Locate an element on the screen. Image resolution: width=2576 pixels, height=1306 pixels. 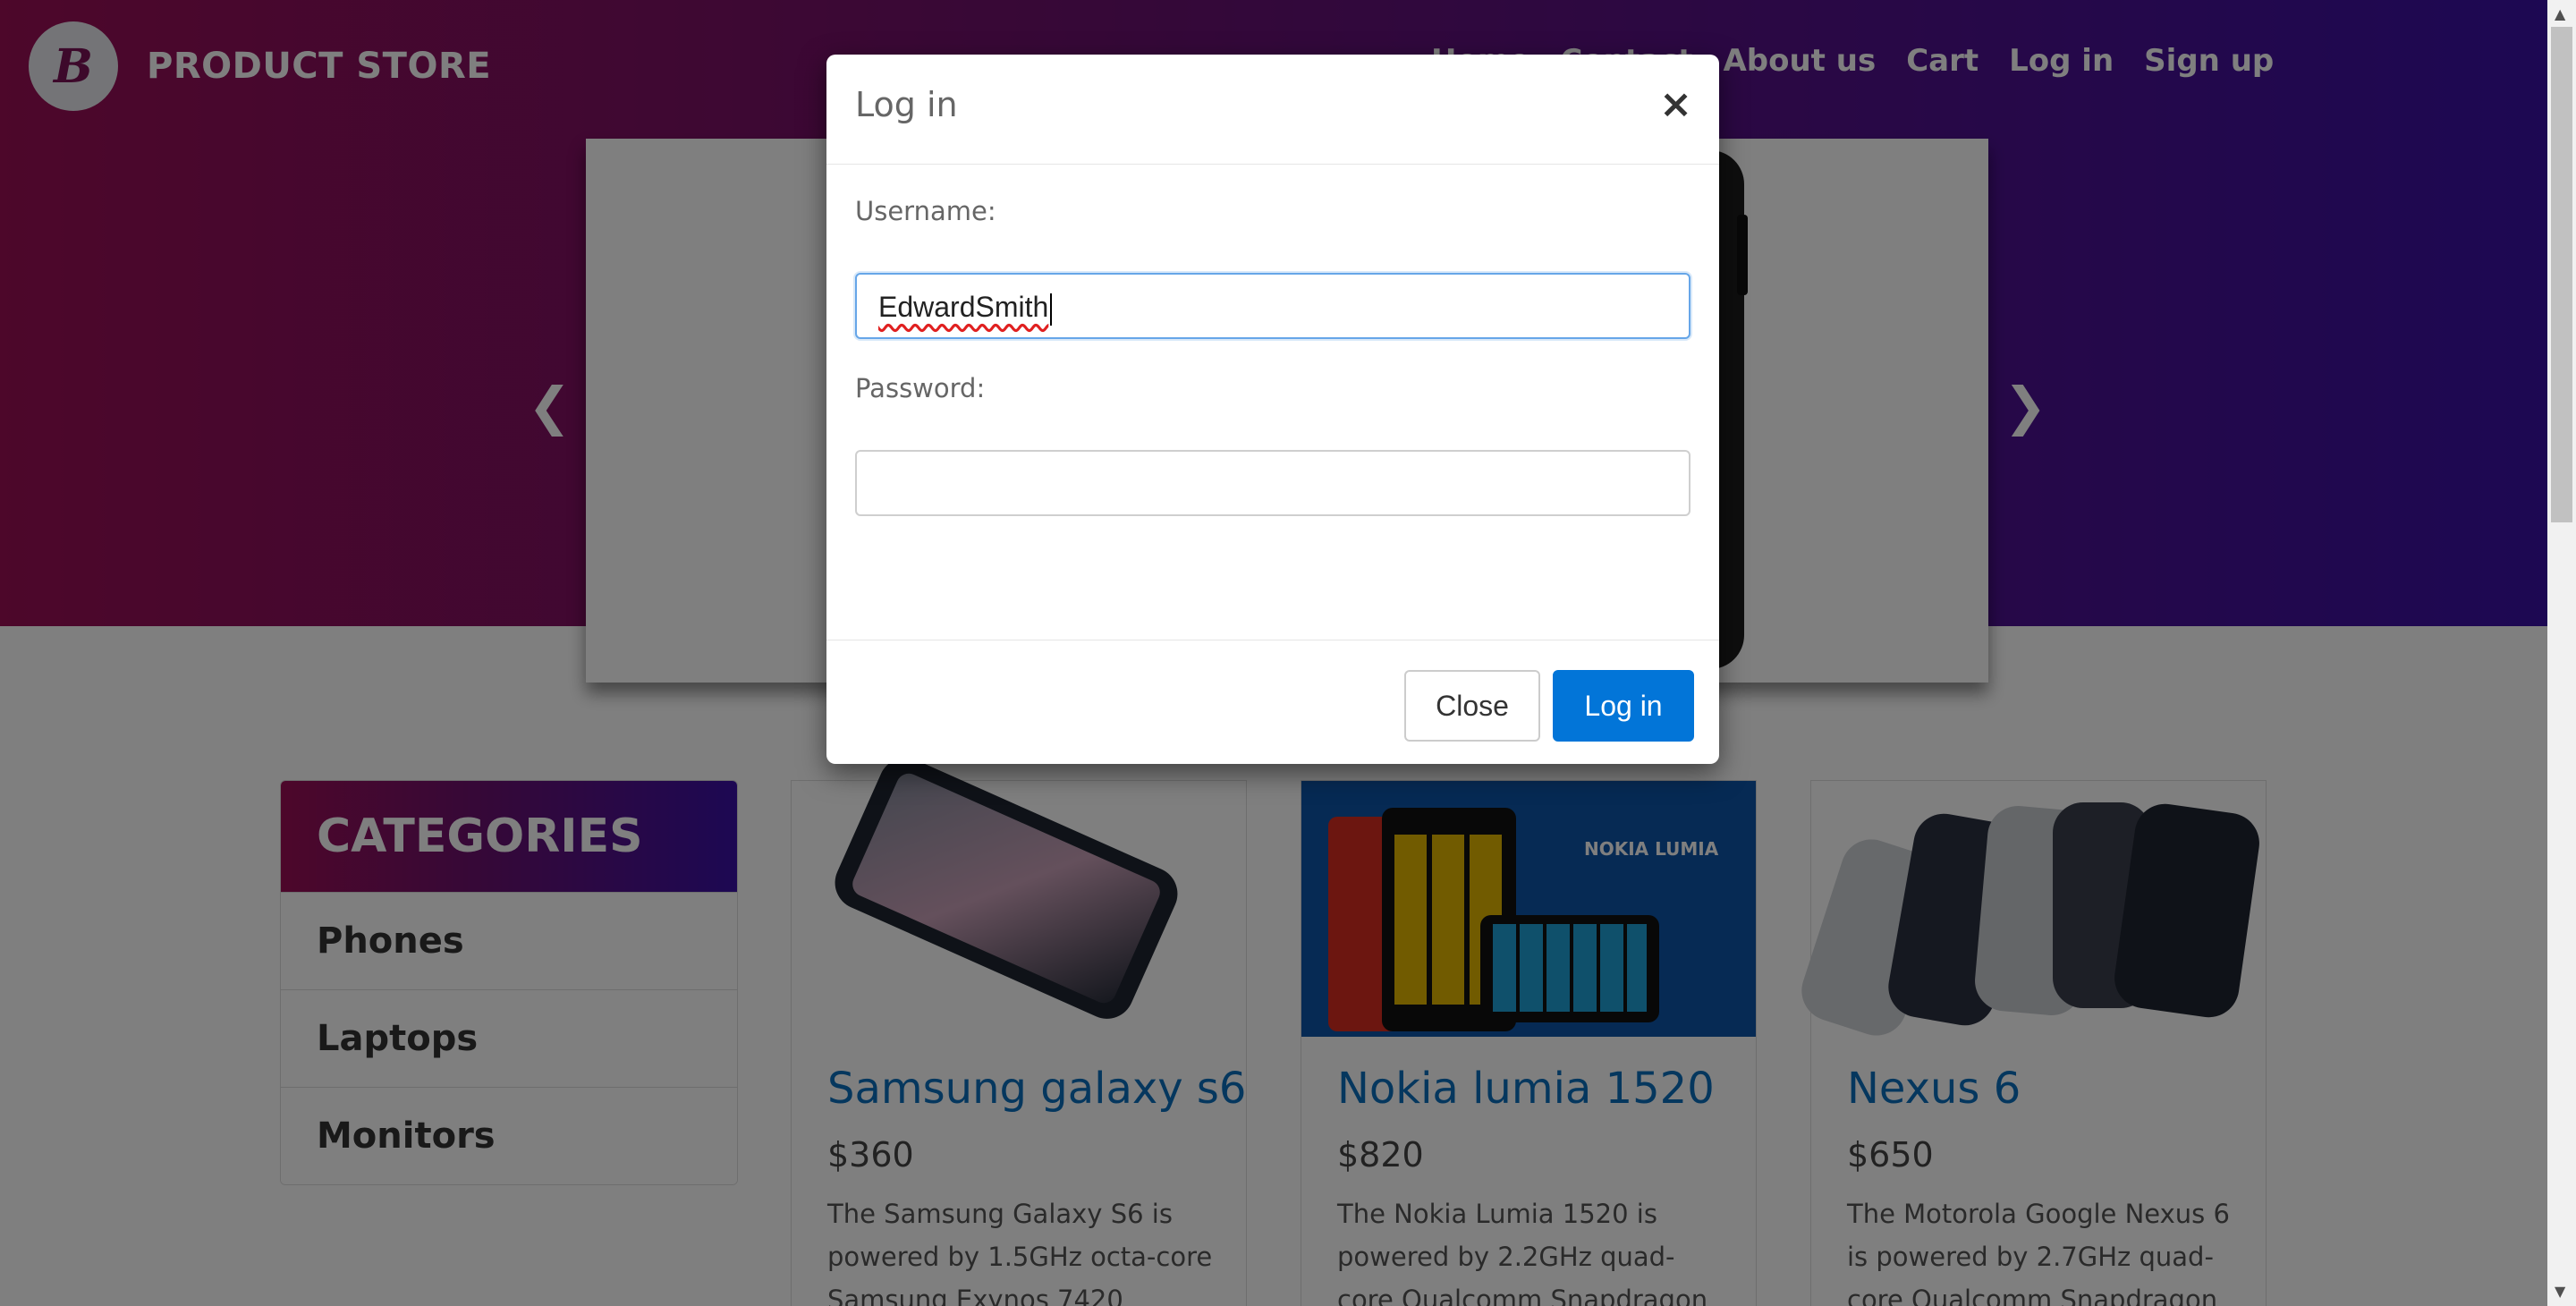
username-input: EdwardSmith is located at coordinates (1272, 306).